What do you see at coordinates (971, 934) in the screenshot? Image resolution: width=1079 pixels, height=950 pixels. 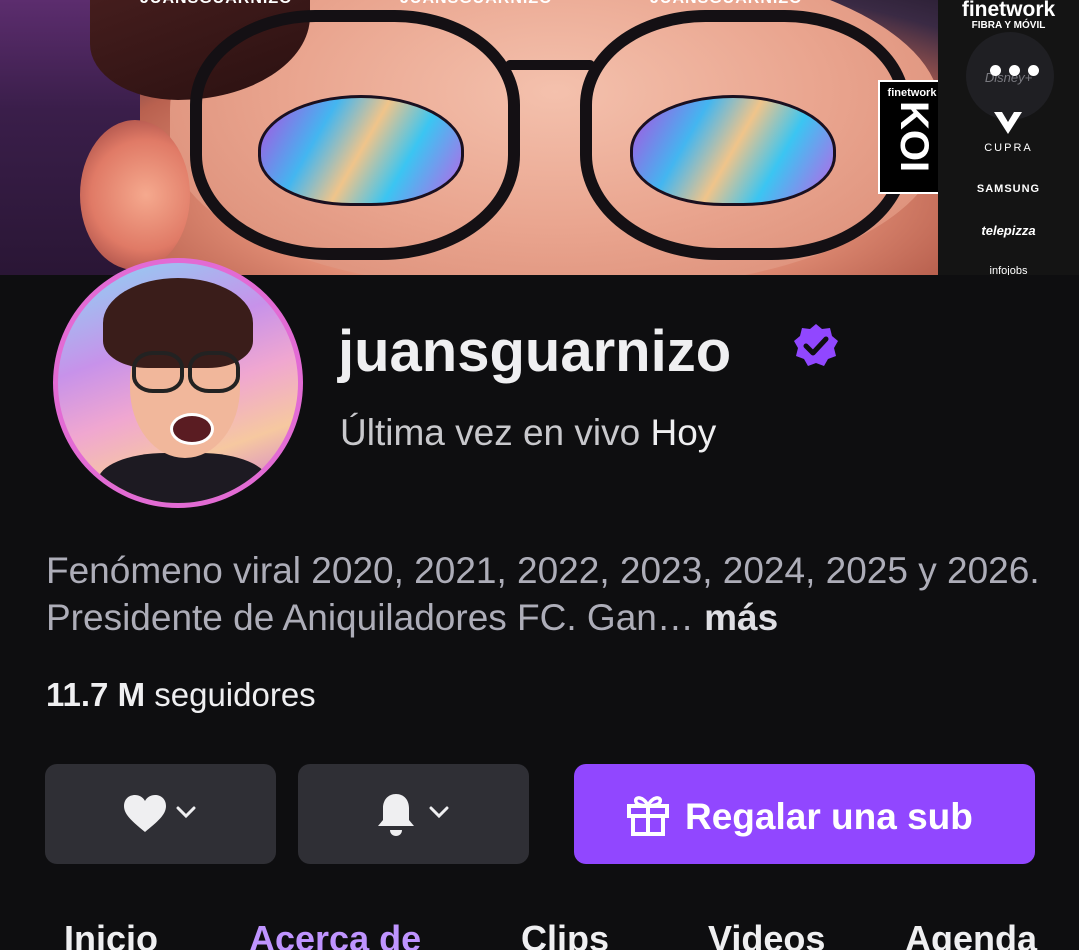 I see `tab-agenda: Agenda` at bounding box center [971, 934].